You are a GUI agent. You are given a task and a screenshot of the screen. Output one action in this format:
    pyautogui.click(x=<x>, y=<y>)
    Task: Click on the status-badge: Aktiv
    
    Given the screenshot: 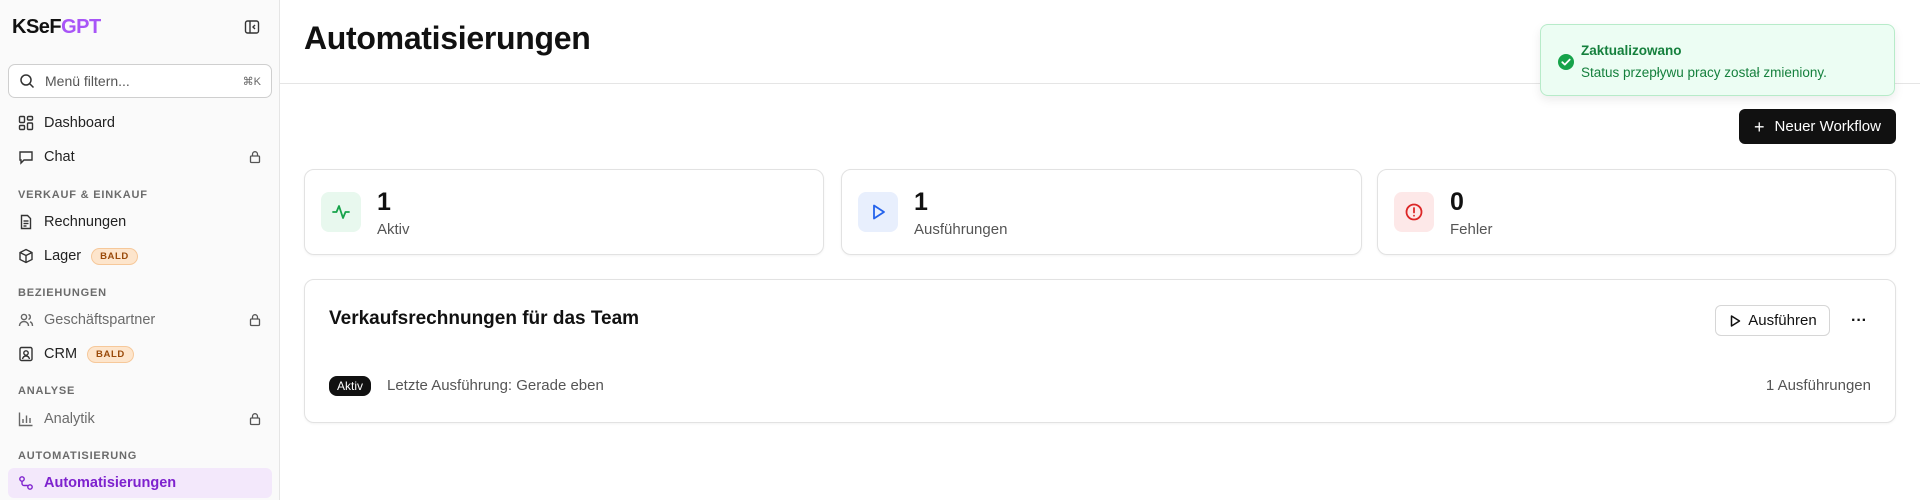 What is the action you would take?
    pyautogui.click(x=350, y=386)
    